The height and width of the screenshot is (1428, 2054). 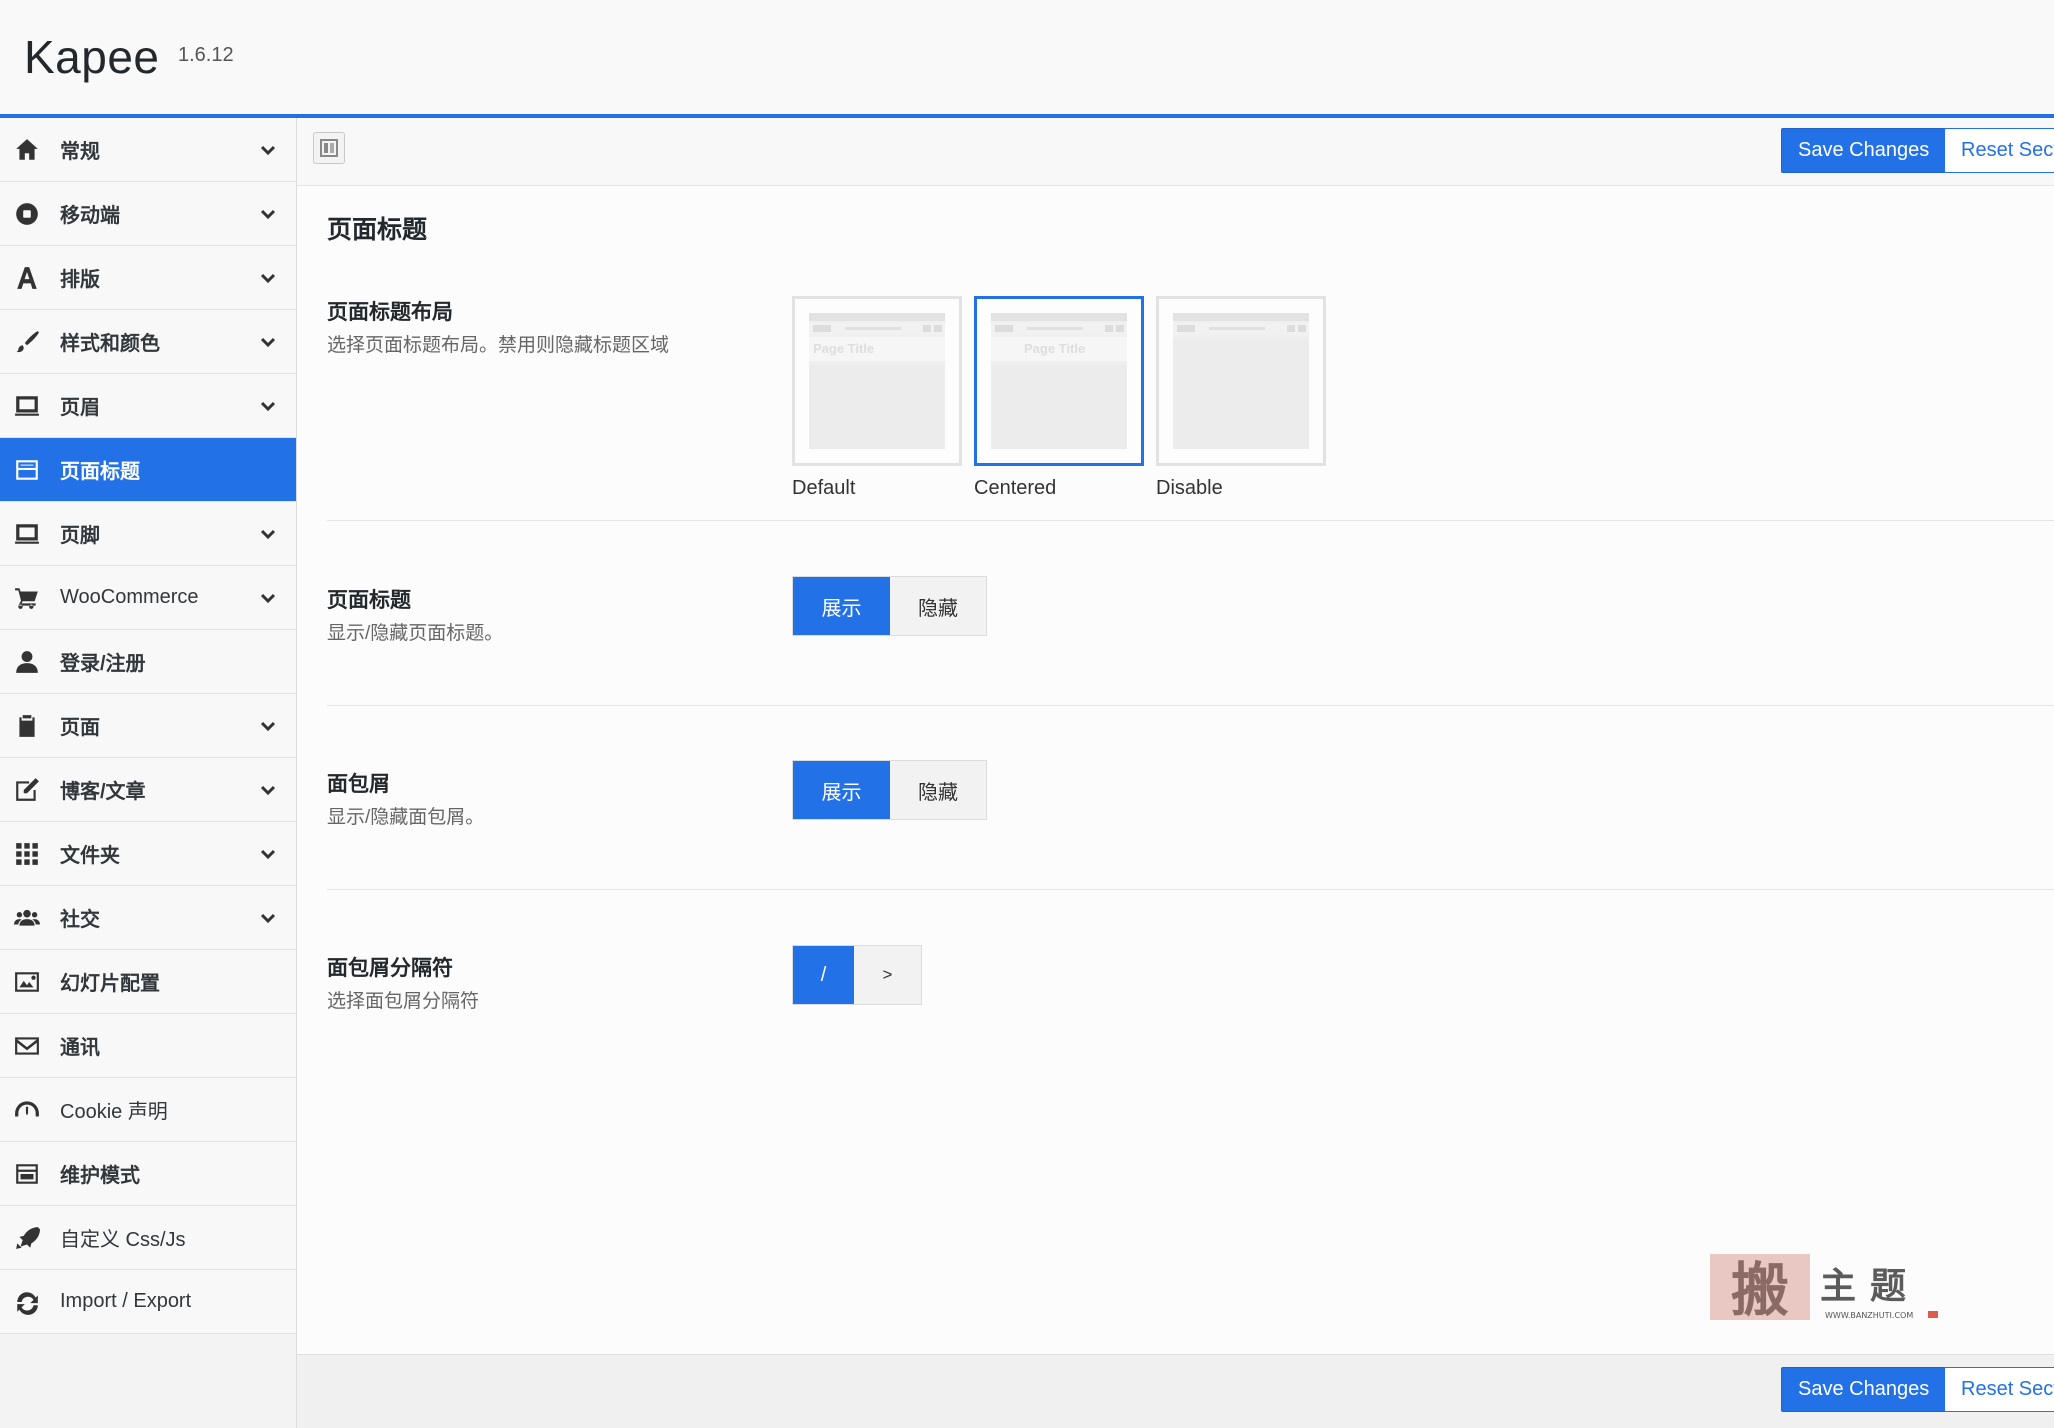 What do you see at coordinates (27, 1046) in the screenshot?
I see `envelope-icon` at bounding box center [27, 1046].